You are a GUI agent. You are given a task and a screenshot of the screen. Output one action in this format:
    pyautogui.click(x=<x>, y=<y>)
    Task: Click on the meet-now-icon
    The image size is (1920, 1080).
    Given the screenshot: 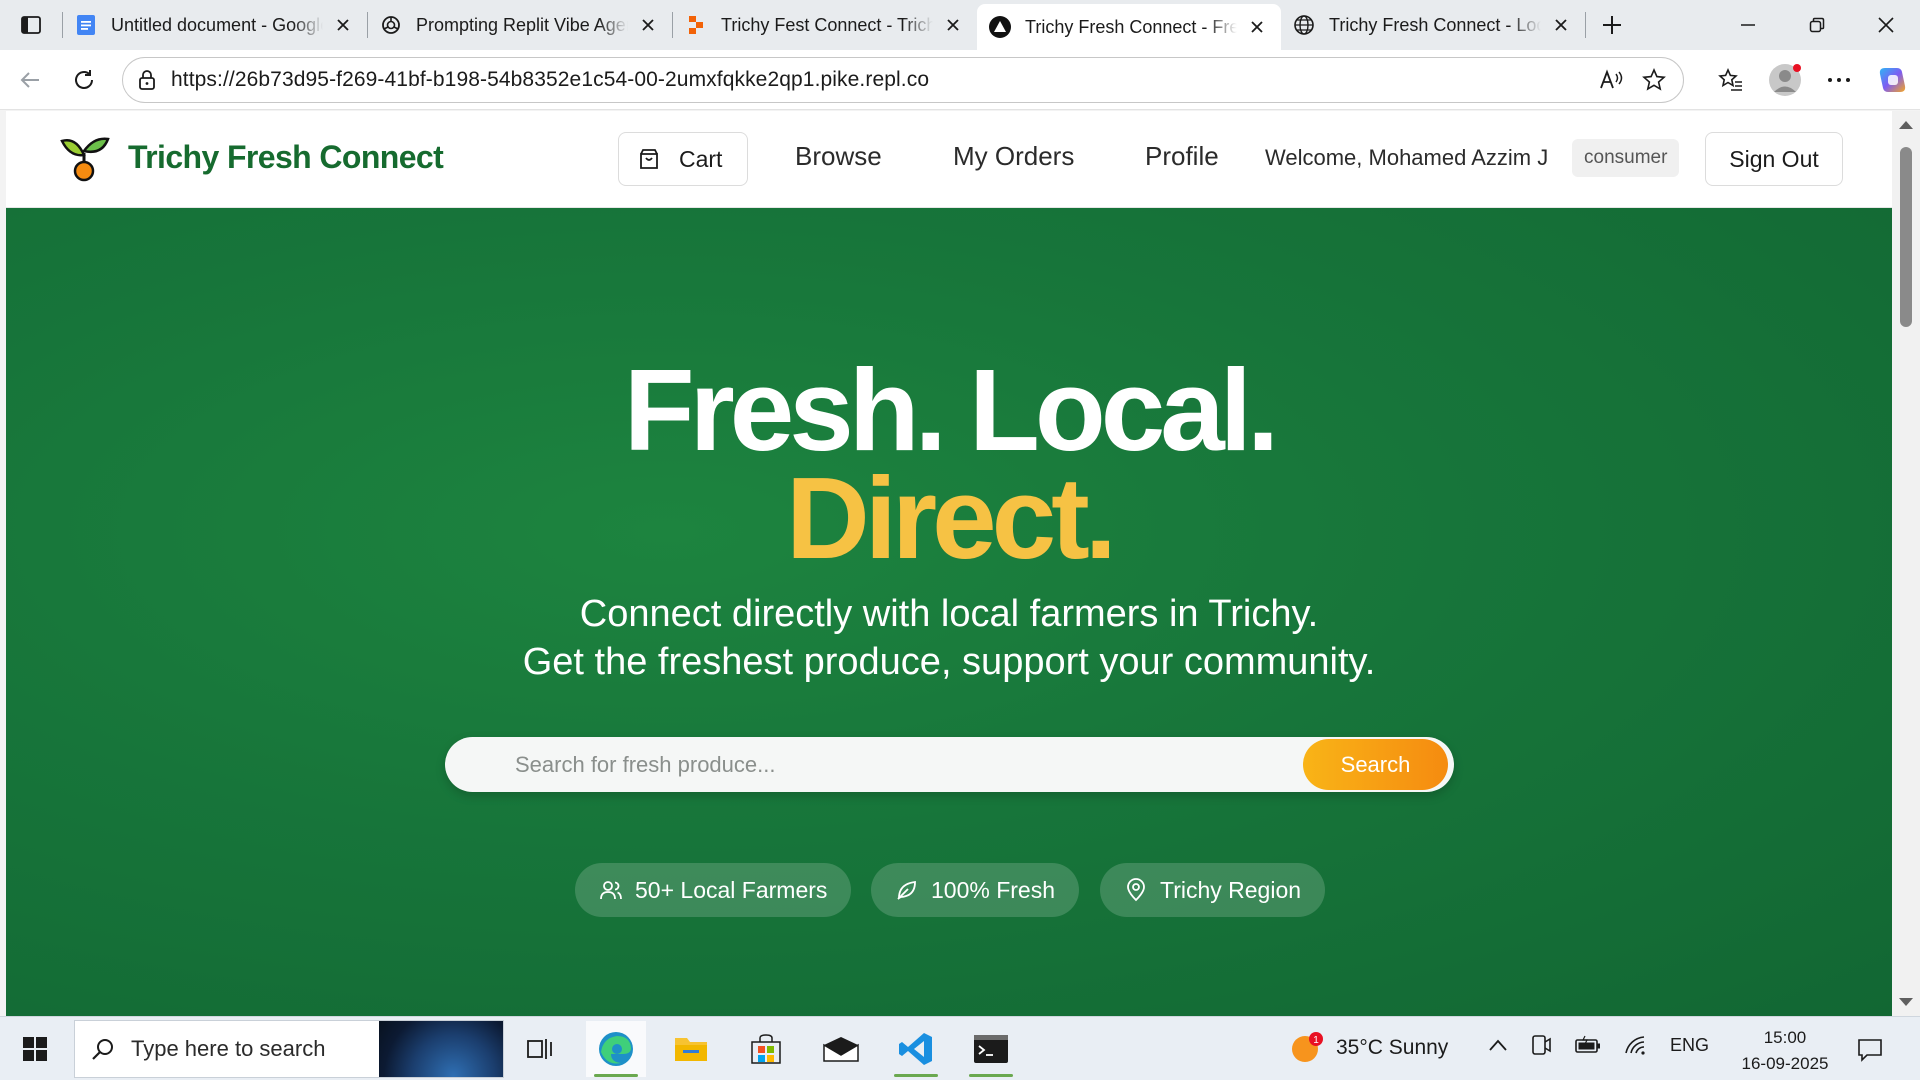 What is the action you would take?
    pyautogui.click(x=1541, y=1045)
    